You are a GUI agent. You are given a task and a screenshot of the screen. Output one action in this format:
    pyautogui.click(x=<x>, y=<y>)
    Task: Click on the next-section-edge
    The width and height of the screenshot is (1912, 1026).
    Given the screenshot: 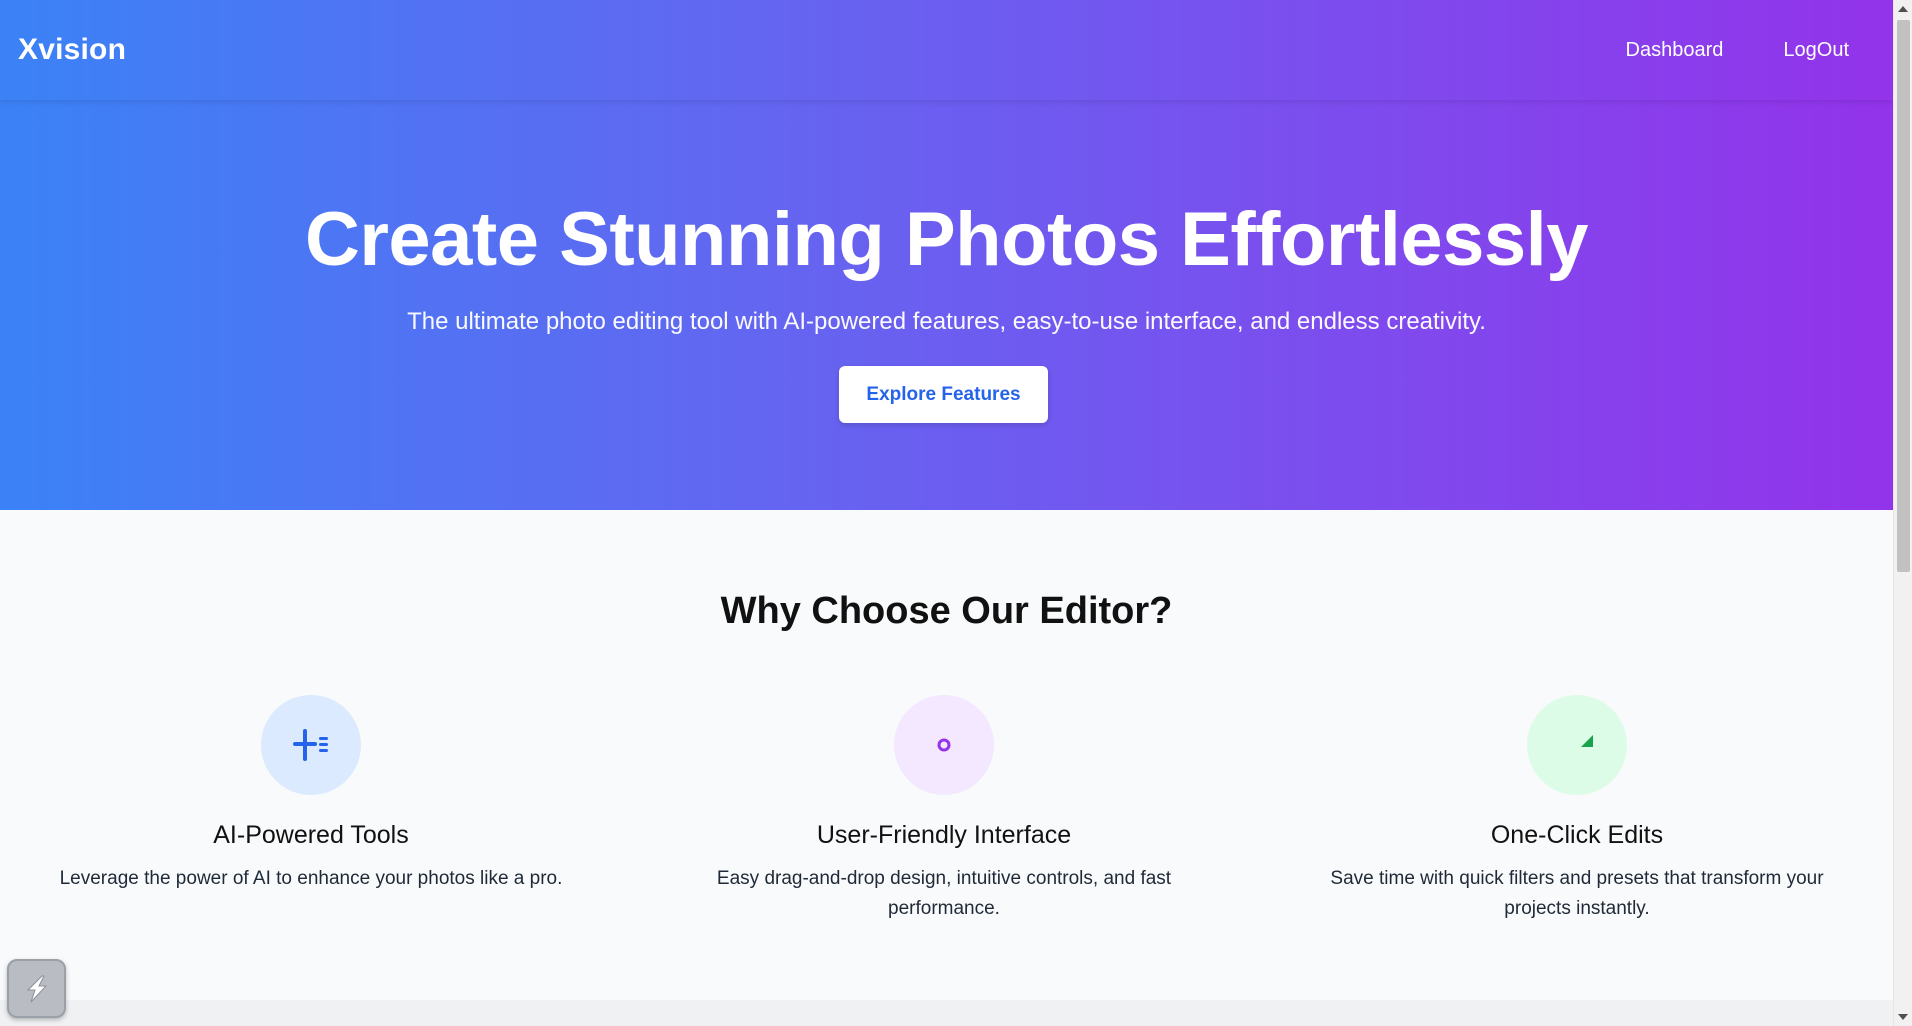 What is the action you would take?
    pyautogui.click(x=946, y=1013)
    